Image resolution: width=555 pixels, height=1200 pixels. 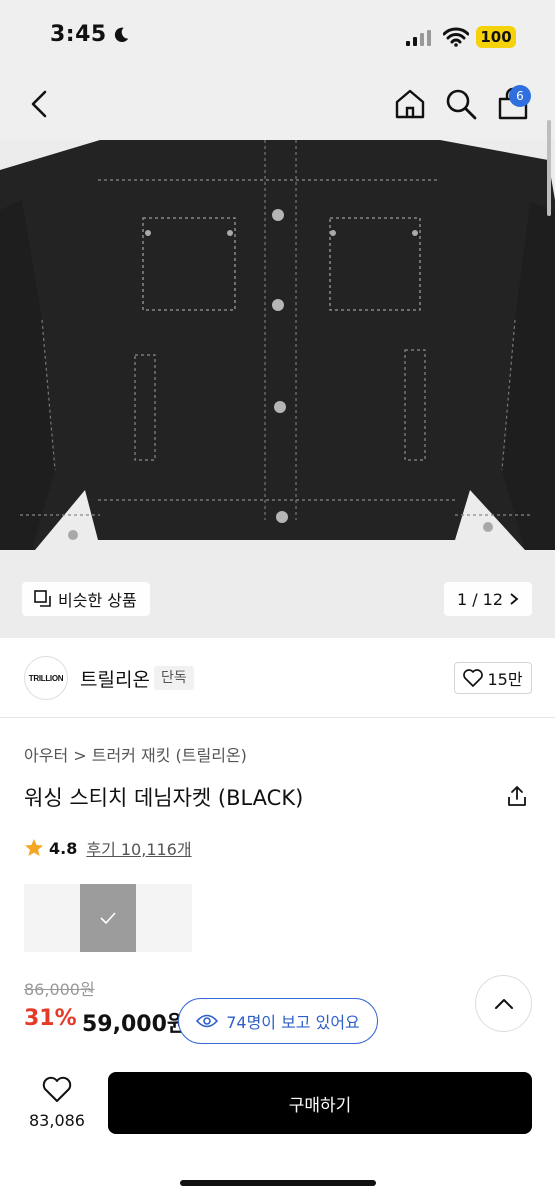 What do you see at coordinates (456, 37) in the screenshot?
I see `wifi-icon` at bounding box center [456, 37].